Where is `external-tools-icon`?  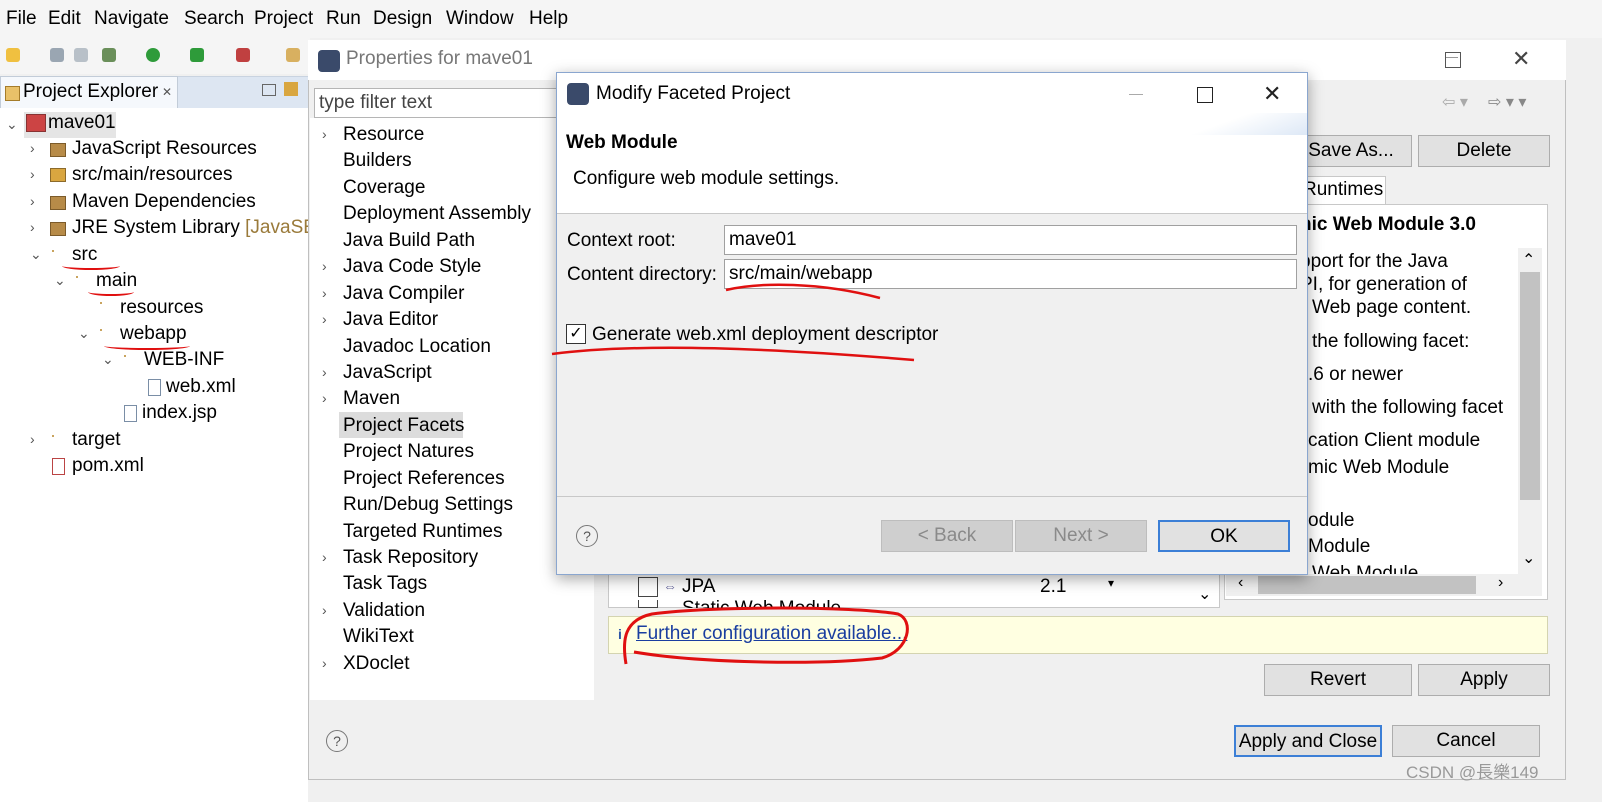
external-tools-icon is located at coordinates (243, 55).